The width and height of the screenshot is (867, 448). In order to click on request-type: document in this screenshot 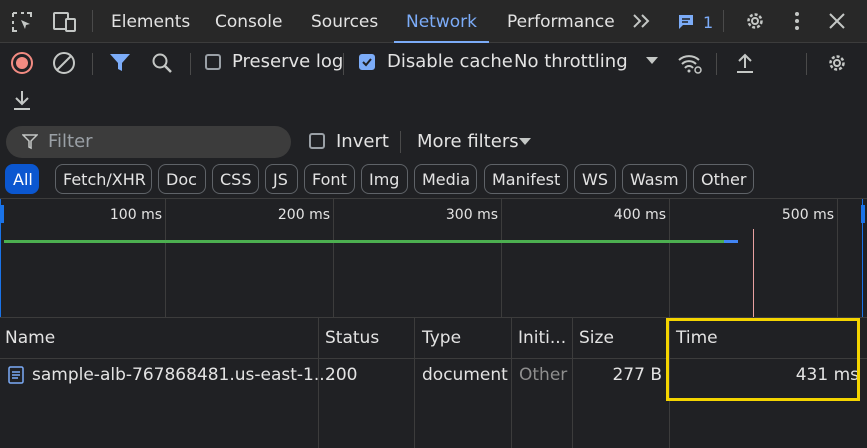, I will do `click(465, 375)`.